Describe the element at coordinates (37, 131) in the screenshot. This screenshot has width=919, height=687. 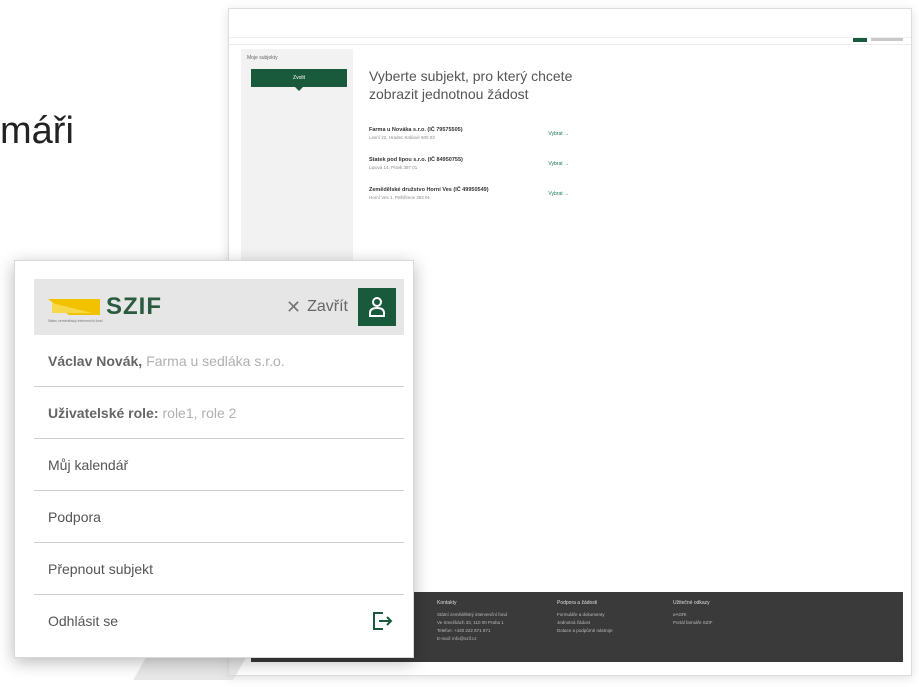
I see `background-heading: máři` at that location.